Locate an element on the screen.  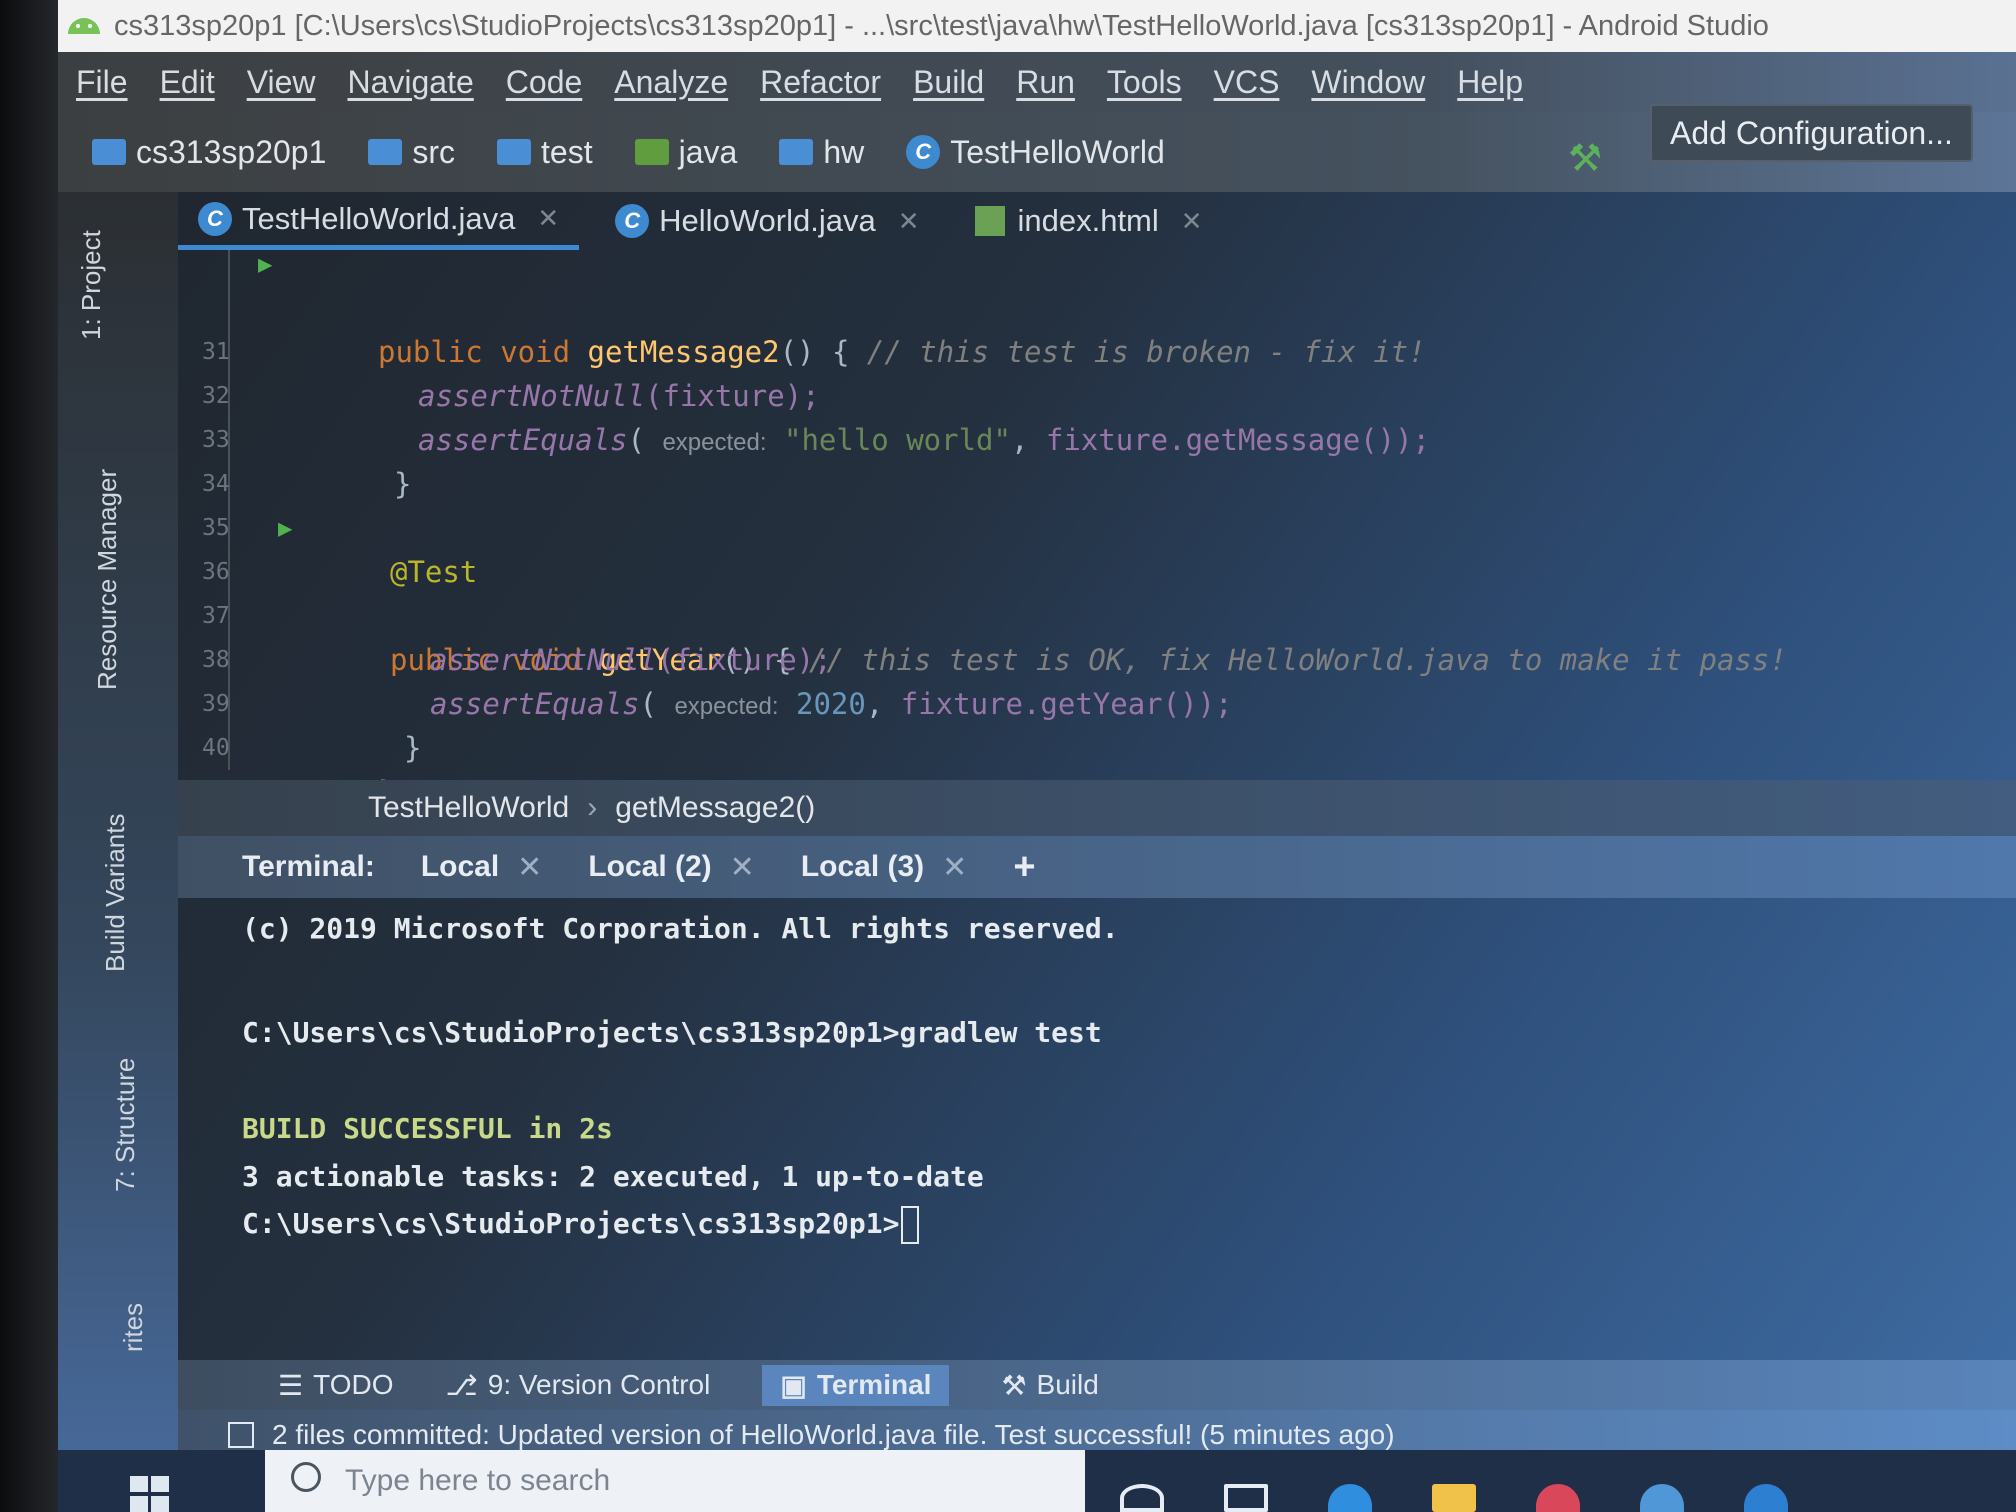
text-cursor is located at coordinates (910, 1225).